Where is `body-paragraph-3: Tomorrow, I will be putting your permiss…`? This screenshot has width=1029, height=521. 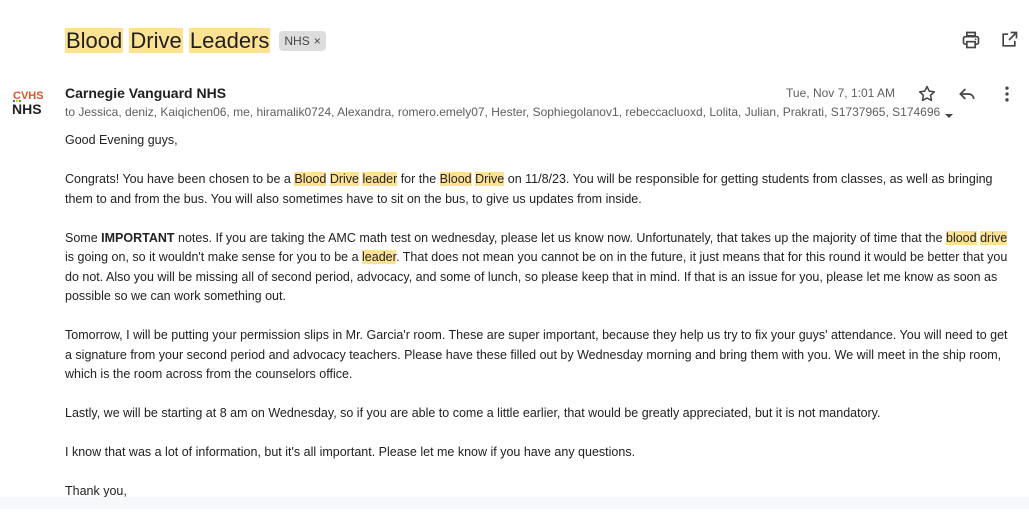 body-paragraph-3: Tomorrow, I will be putting your permiss… is located at coordinates (536, 354).